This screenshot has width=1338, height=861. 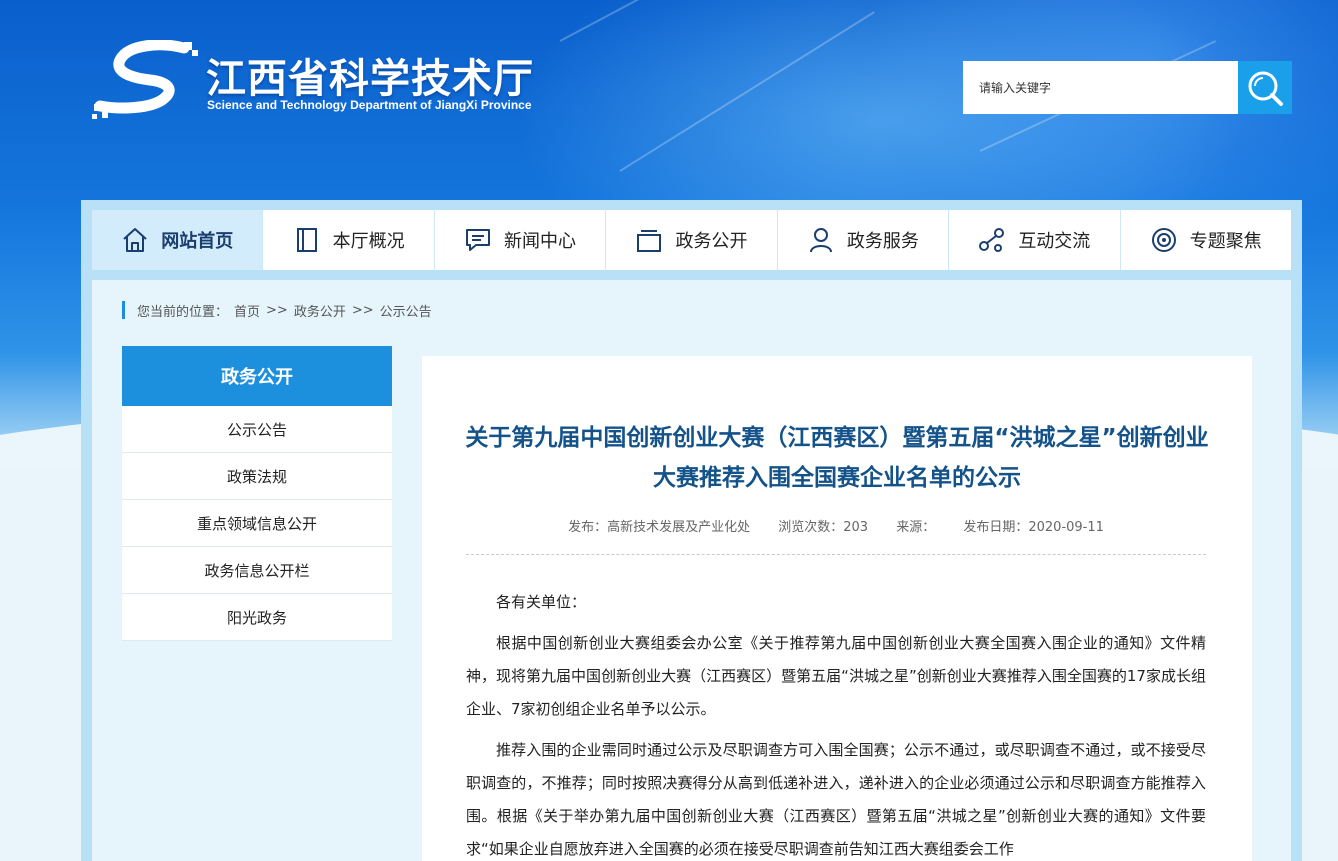 I want to click on sidebar-item-policies: 政策法规, so click(x=257, y=476).